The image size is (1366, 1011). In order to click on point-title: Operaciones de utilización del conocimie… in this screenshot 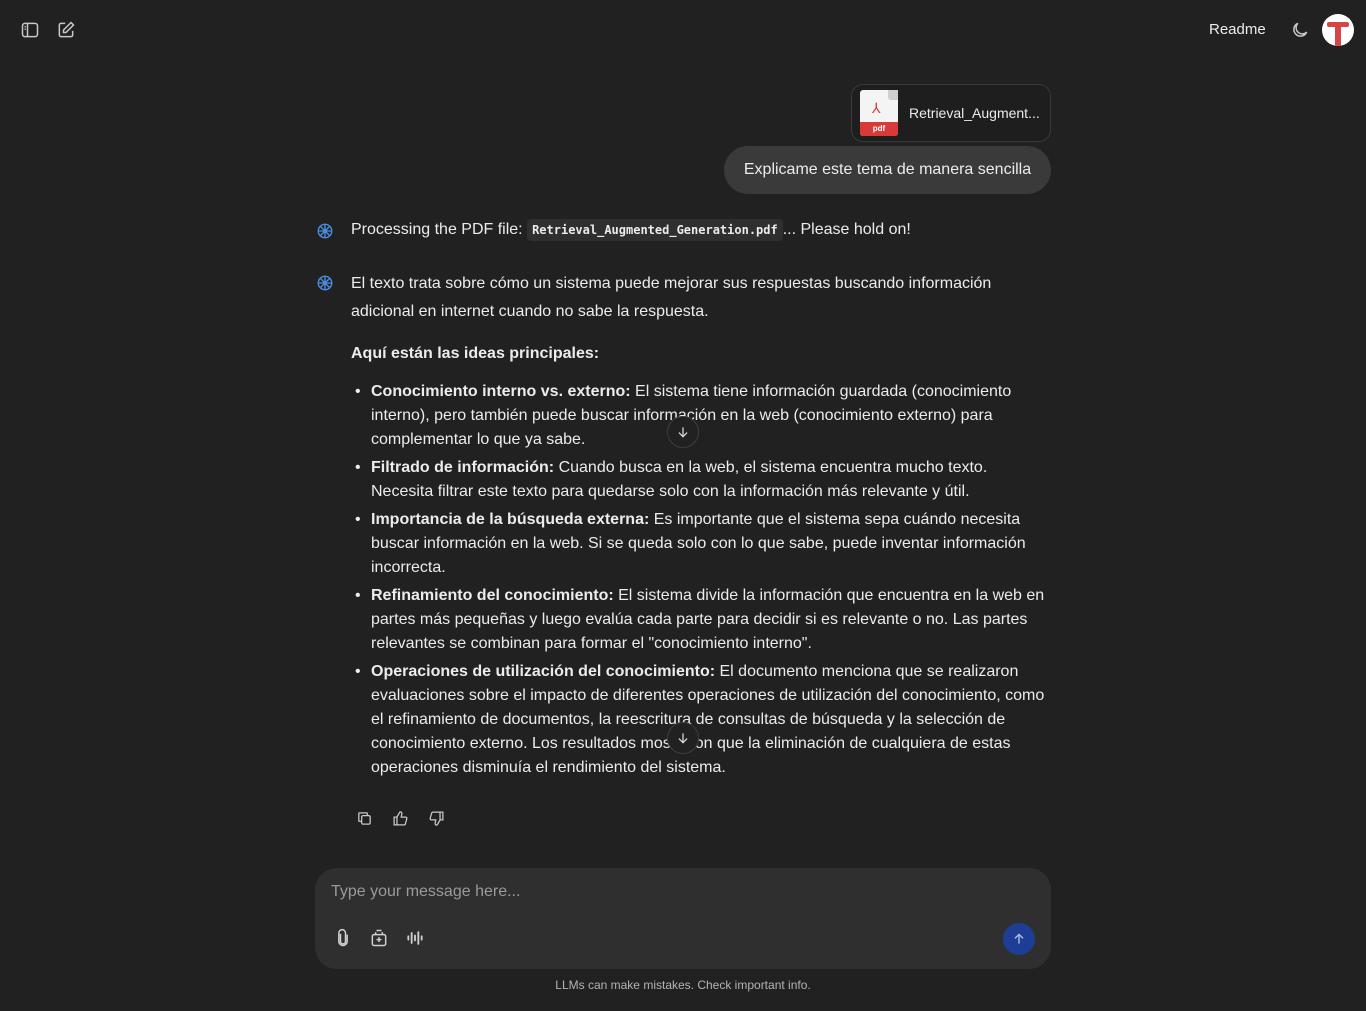, I will do `click(543, 671)`.